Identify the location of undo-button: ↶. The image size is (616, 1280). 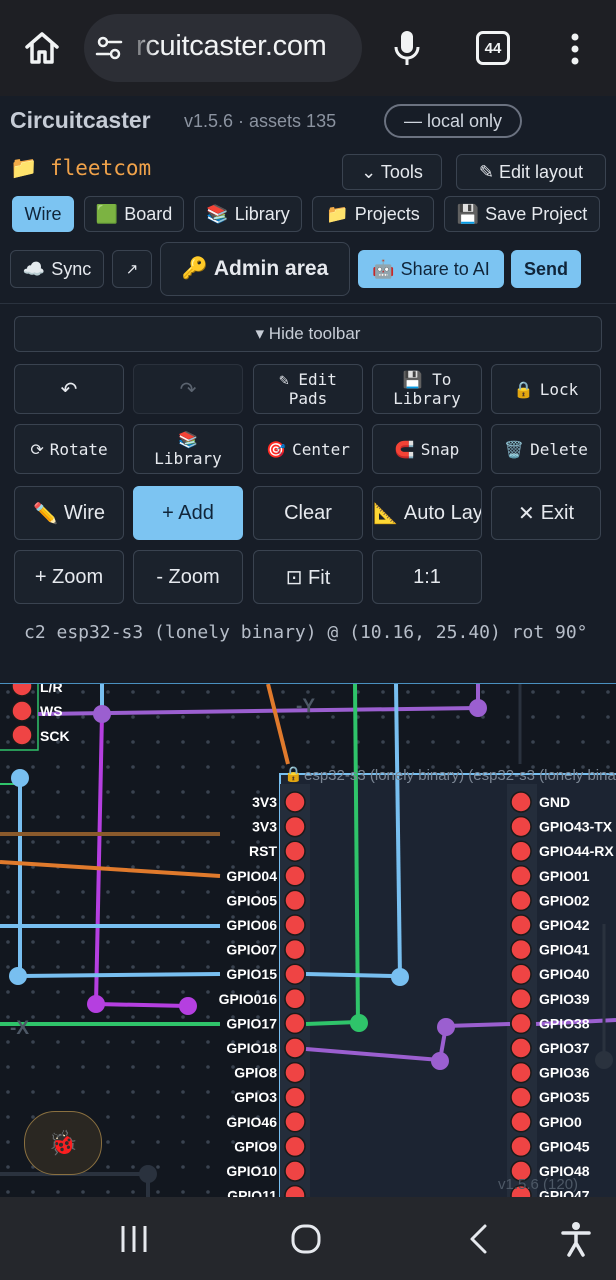
(69, 389).